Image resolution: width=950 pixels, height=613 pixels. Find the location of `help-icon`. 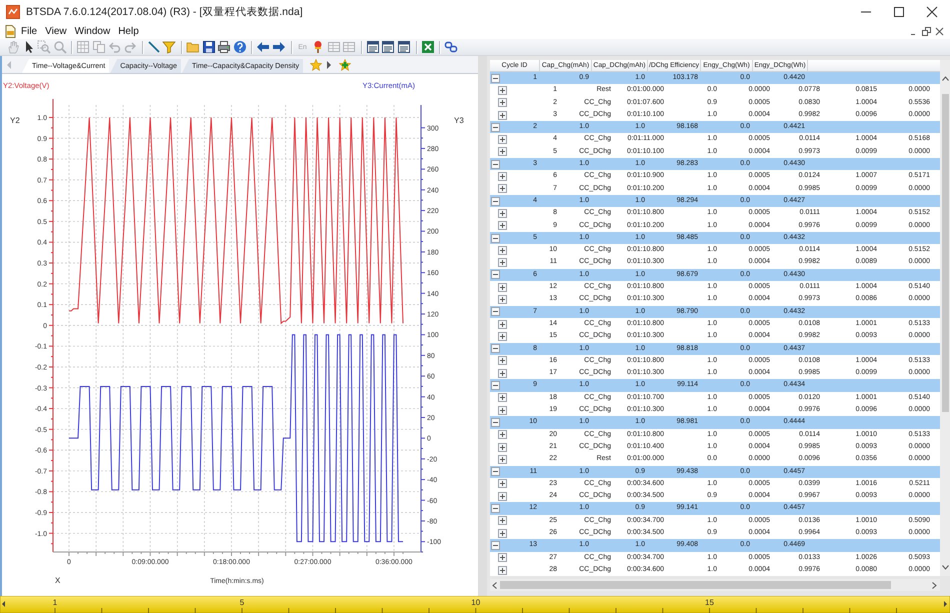

help-icon is located at coordinates (239, 47).